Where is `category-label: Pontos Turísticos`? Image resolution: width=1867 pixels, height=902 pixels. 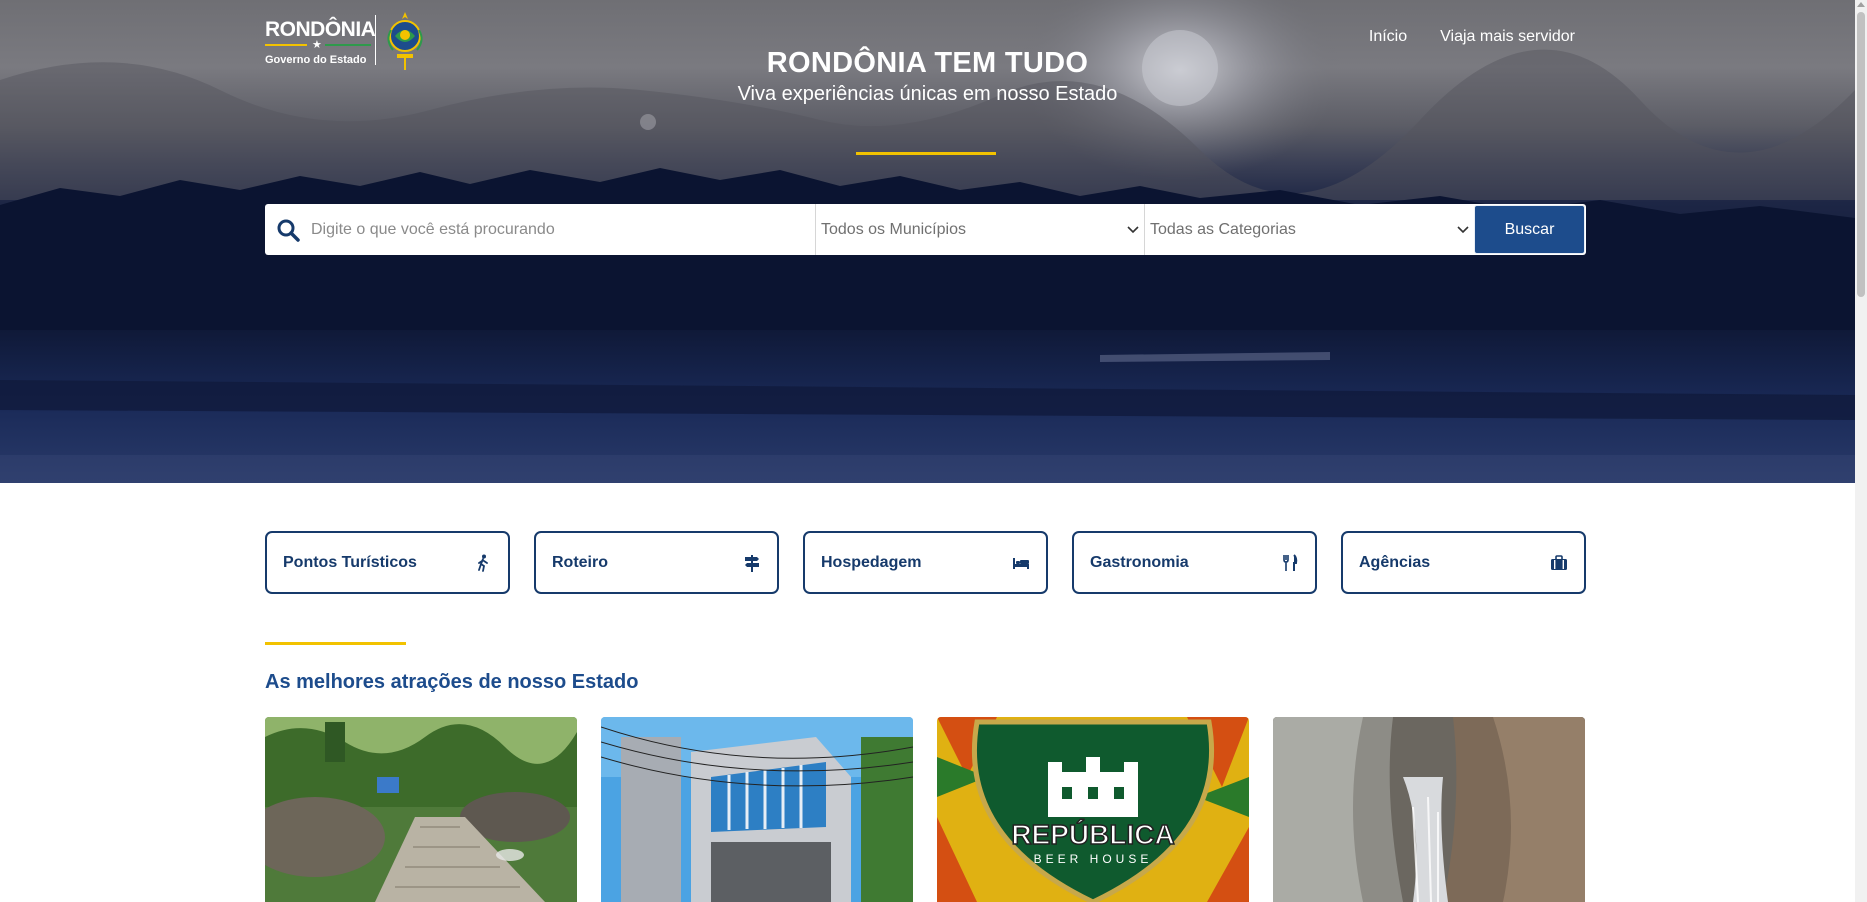
category-label: Pontos Turísticos is located at coordinates (350, 562).